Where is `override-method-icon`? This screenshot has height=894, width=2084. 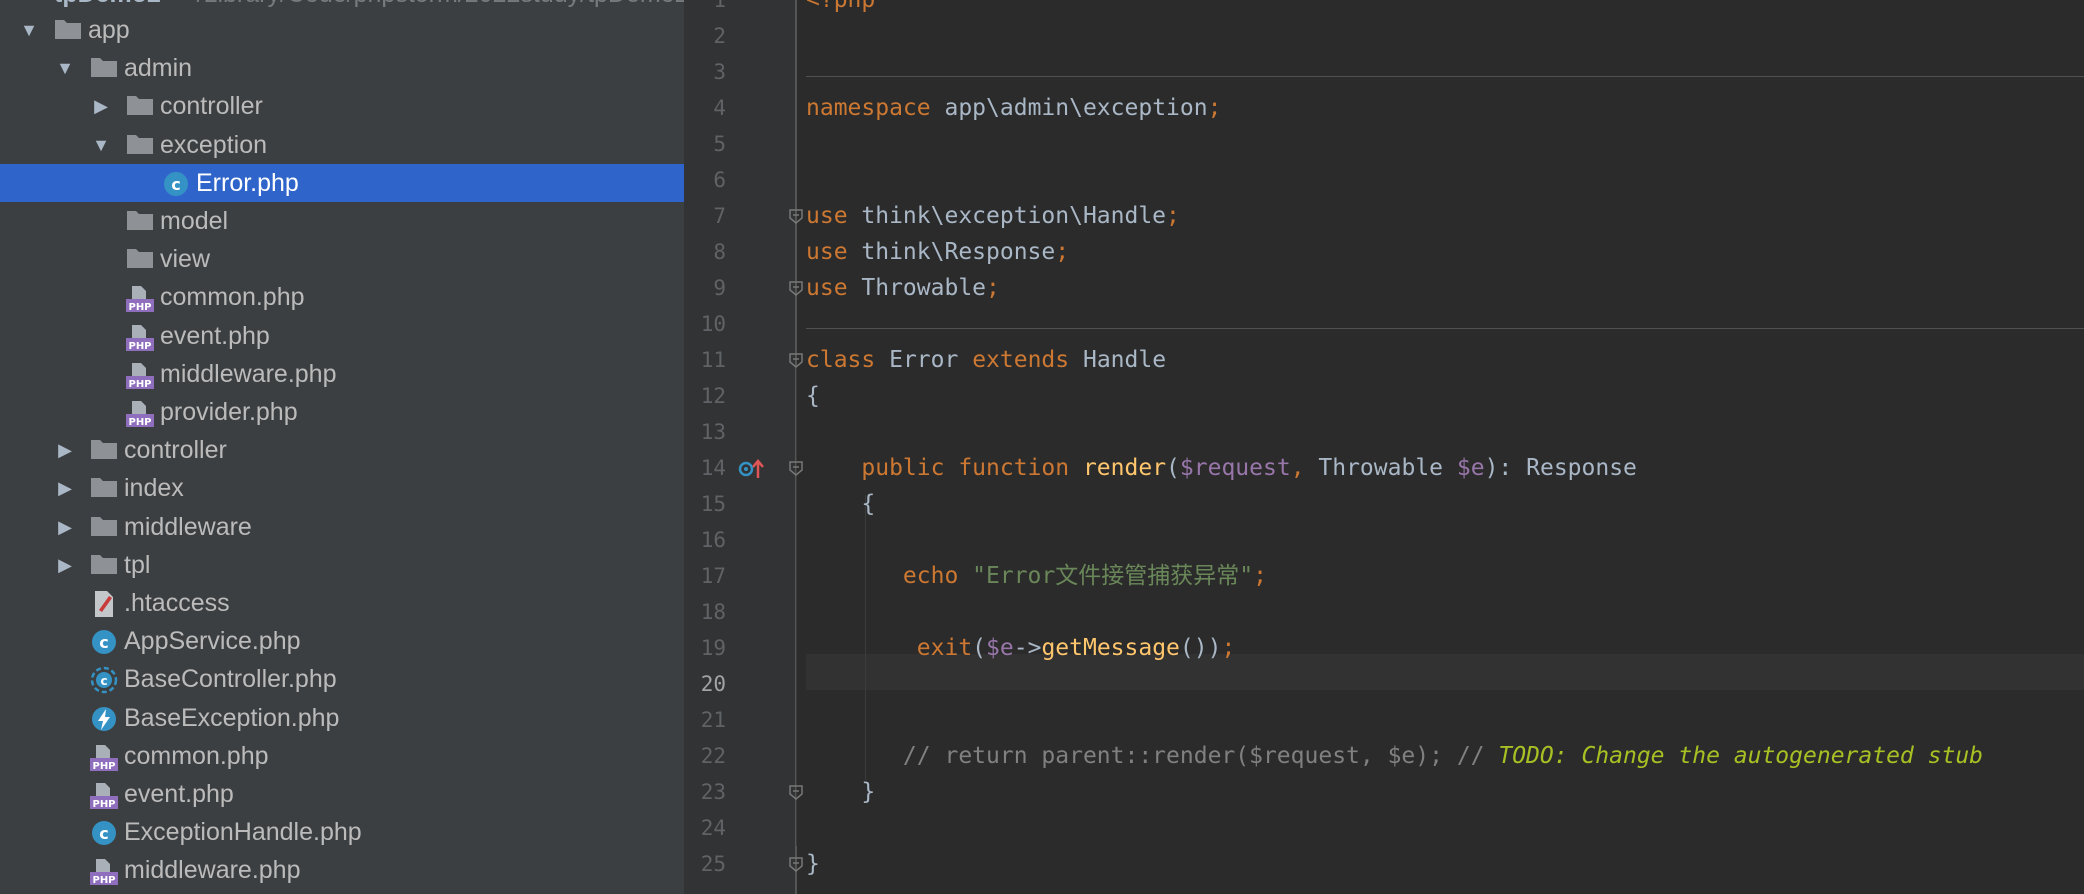
override-method-icon is located at coordinates (753, 469).